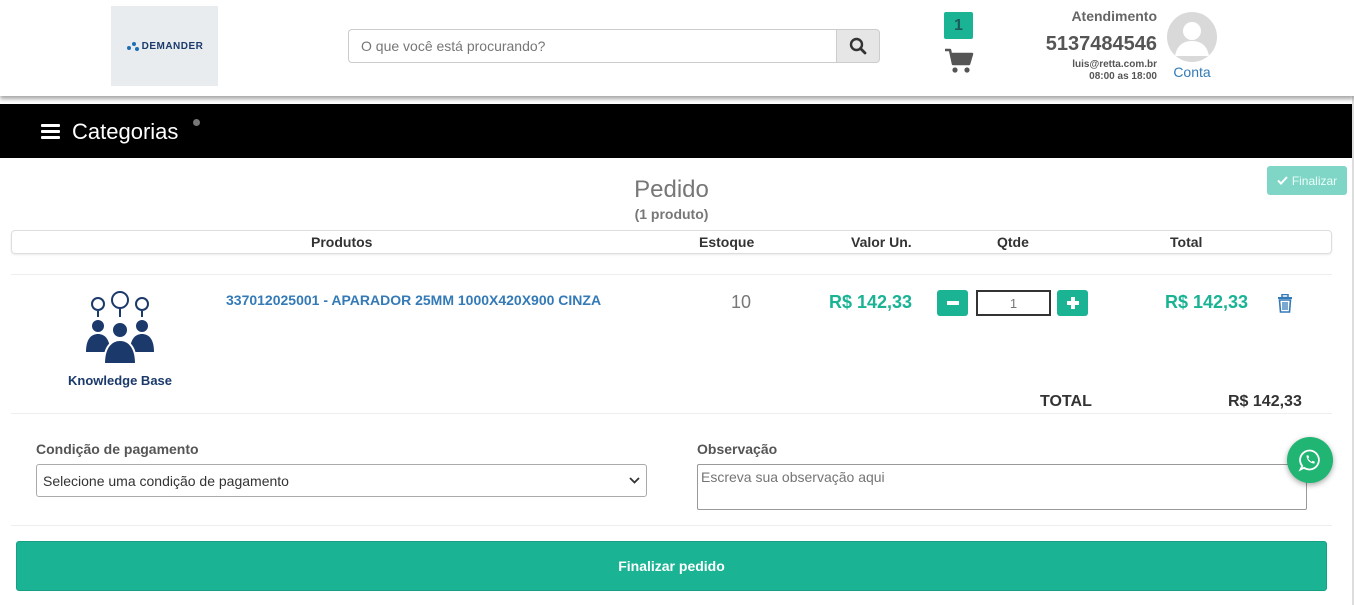  Describe the element at coordinates (677, 131) in the screenshot. I see `category-navbar: Categorias` at that location.